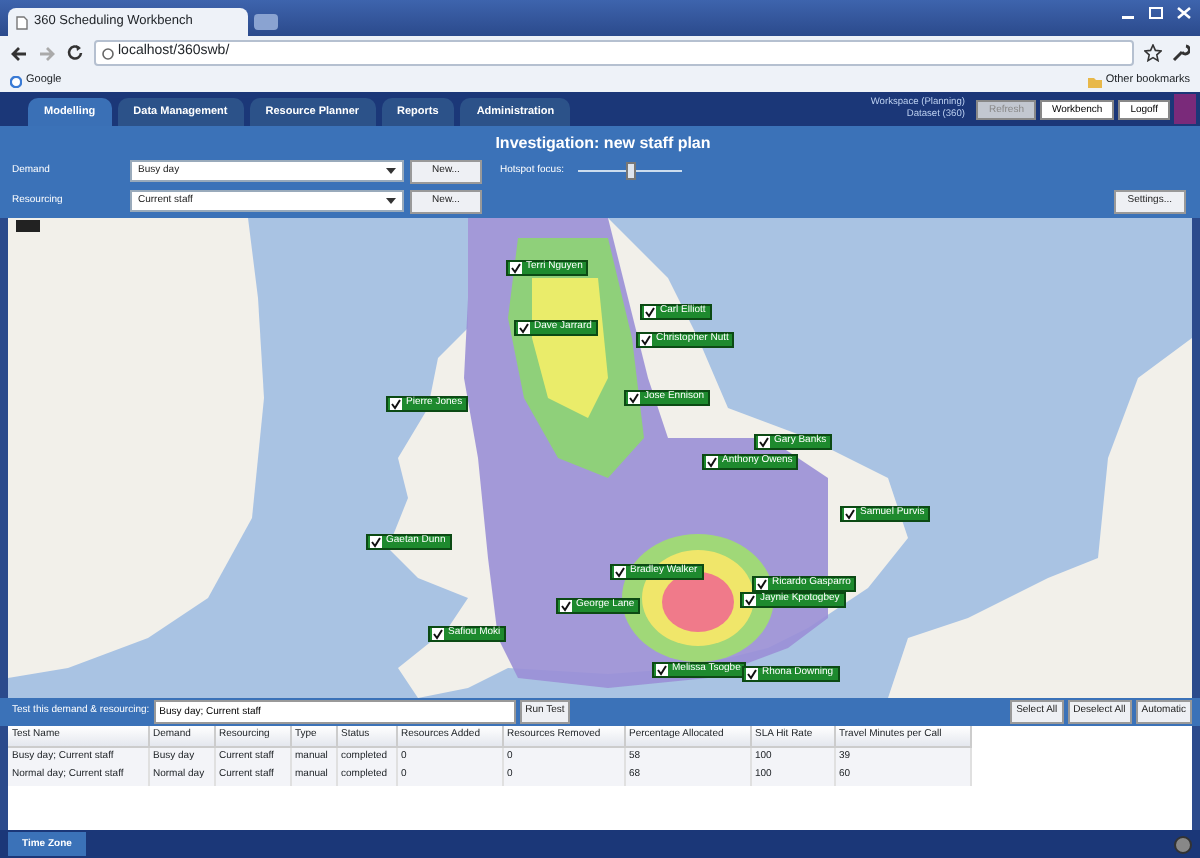  I want to click on folder-icon, so click(1094, 81).